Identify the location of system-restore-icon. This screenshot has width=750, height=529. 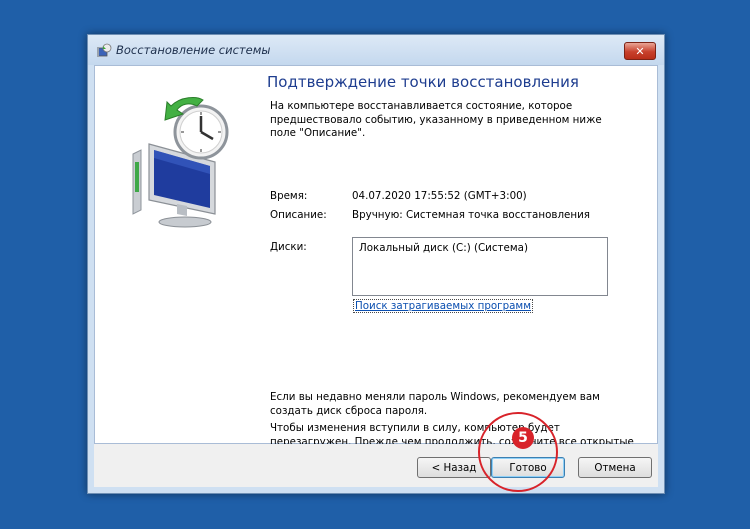
(104, 50).